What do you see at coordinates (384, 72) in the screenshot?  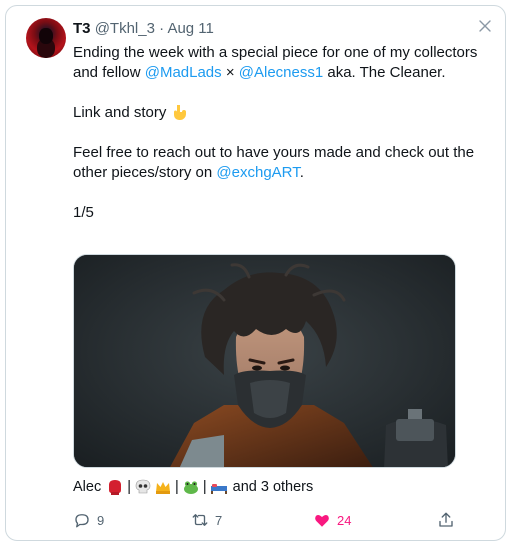 I see `text-segment: aka. The Cleaner.` at bounding box center [384, 72].